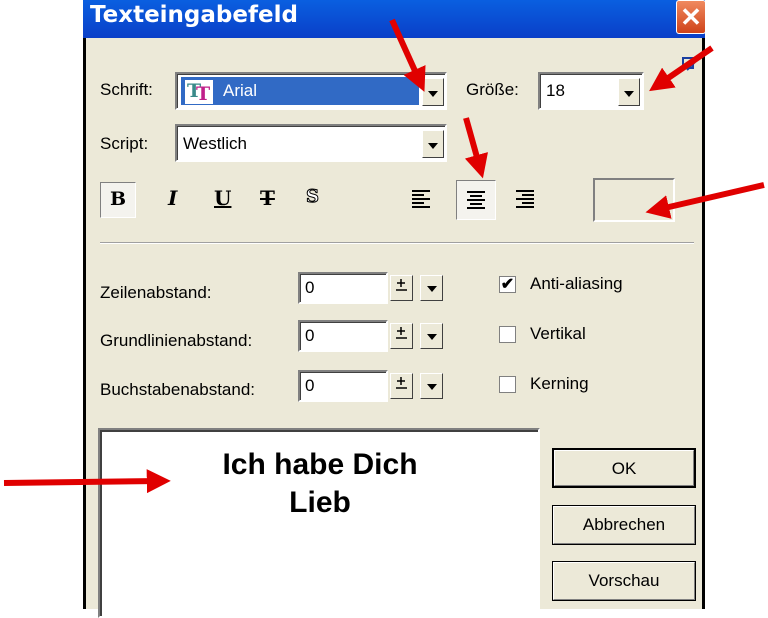  Describe the element at coordinates (475, 148) in the screenshot. I see `arrow-align-center` at that location.